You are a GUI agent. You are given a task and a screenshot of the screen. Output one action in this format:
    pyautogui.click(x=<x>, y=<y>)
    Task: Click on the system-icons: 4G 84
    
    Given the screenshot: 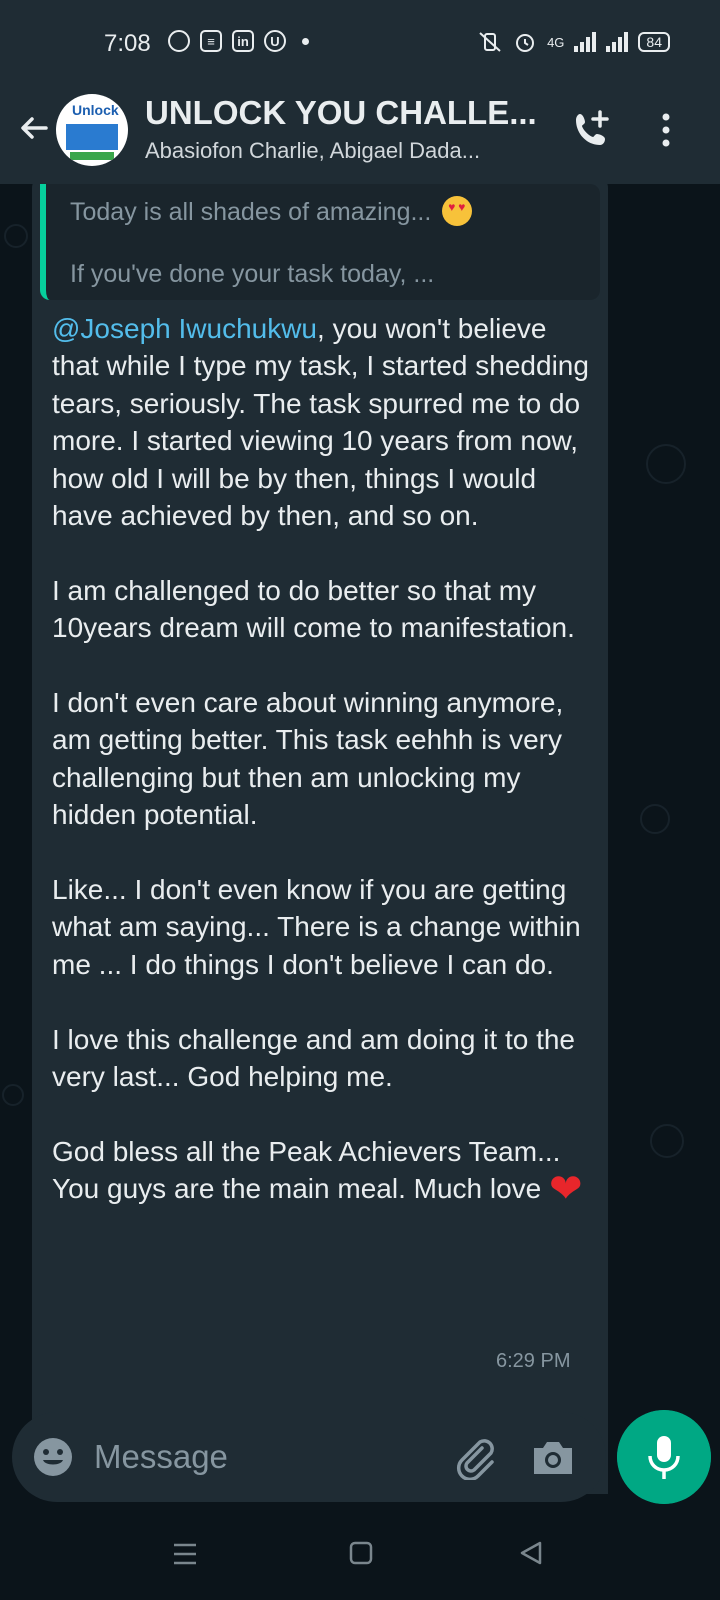 What is the action you would take?
    pyautogui.click(x=573, y=42)
    